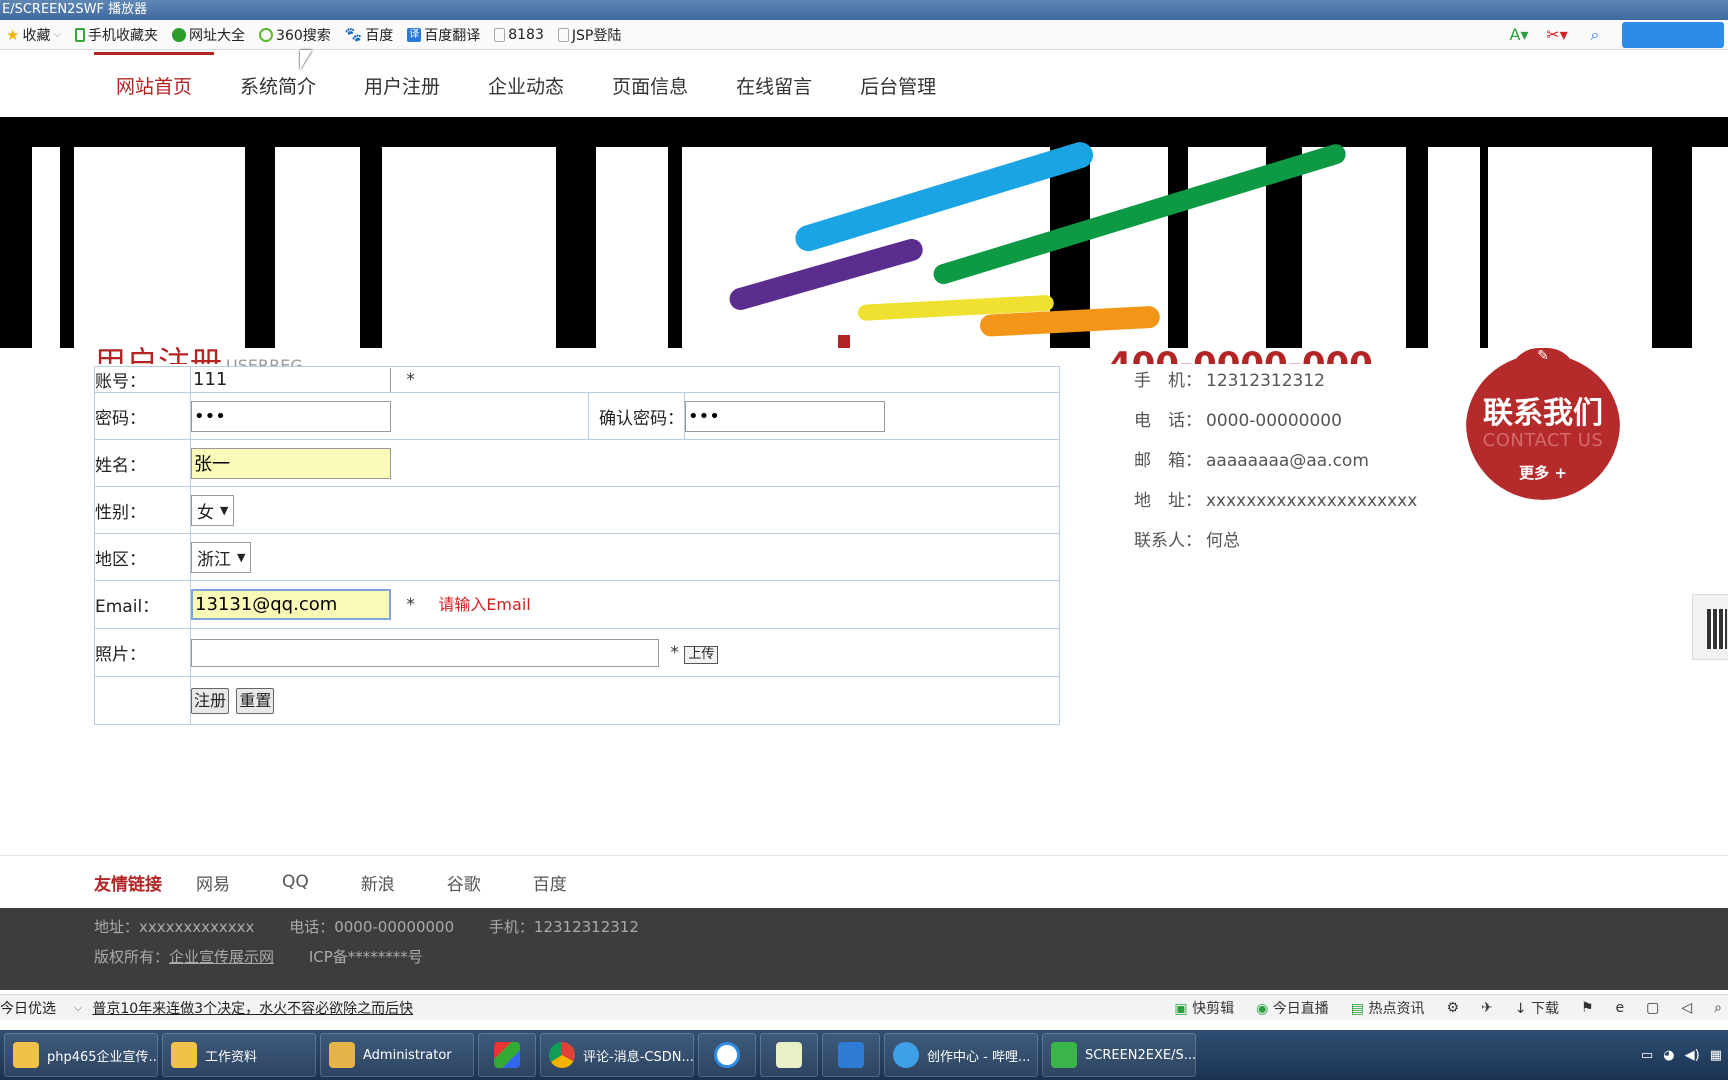  What do you see at coordinates (1168, 461) in the screenshot?
I see `contact-key: 邮 箱：` at bounding box center [1168, 461].